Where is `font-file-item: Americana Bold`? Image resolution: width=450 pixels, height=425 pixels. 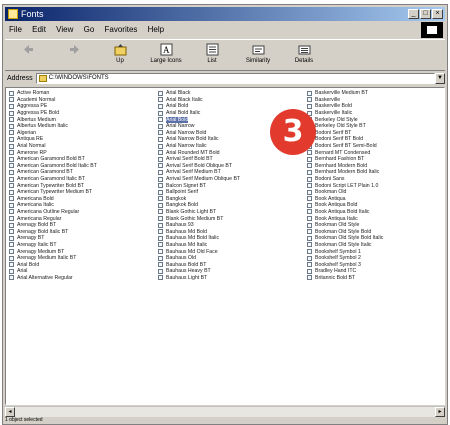 font-file-item: Americana Bold is located at coordinates (53, 199).